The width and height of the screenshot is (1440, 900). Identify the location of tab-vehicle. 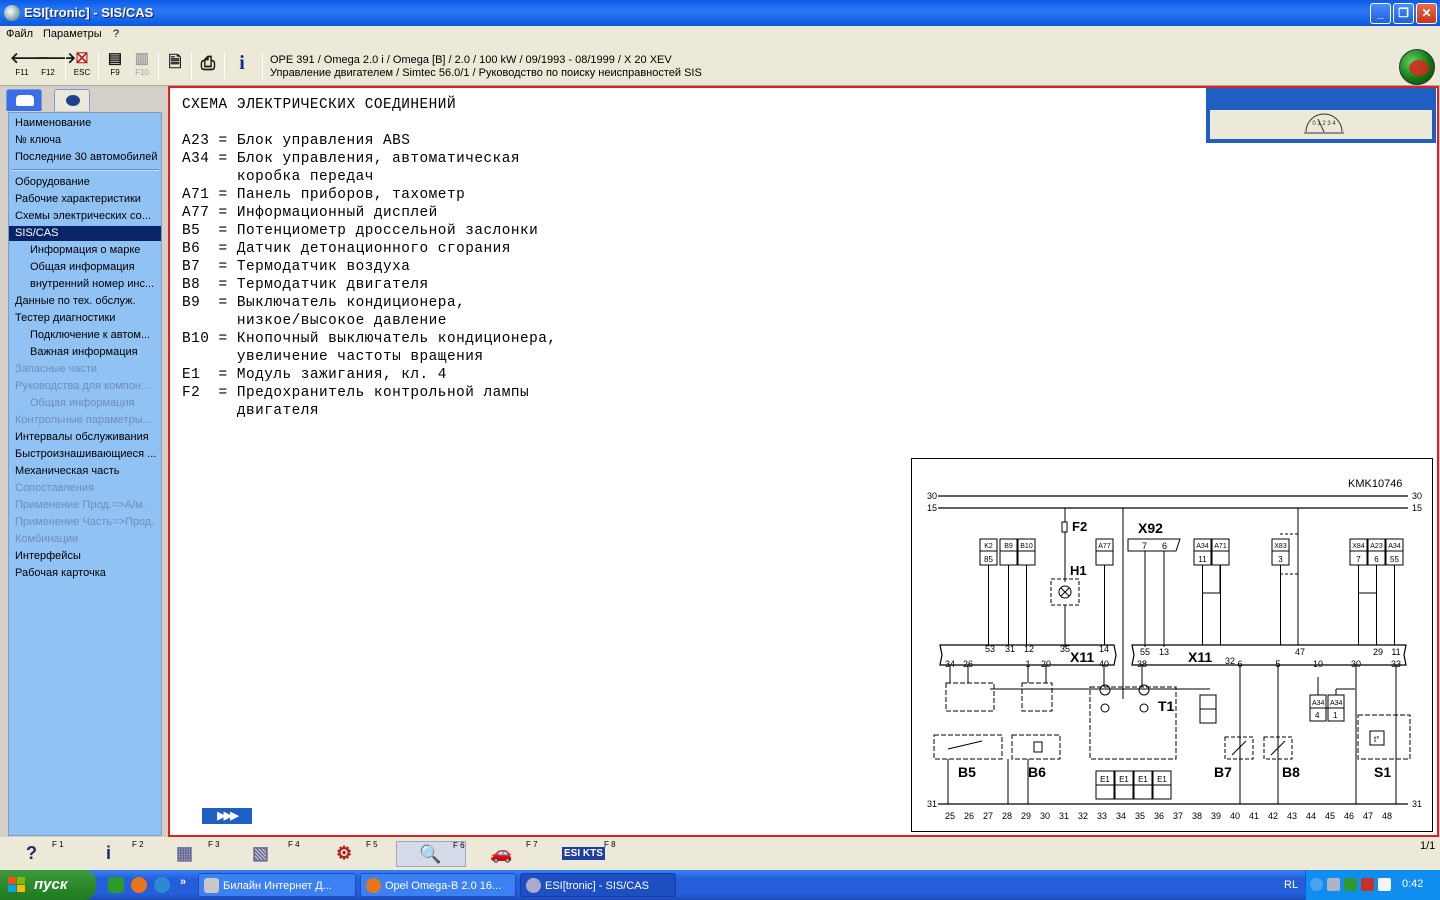
(24, 100).